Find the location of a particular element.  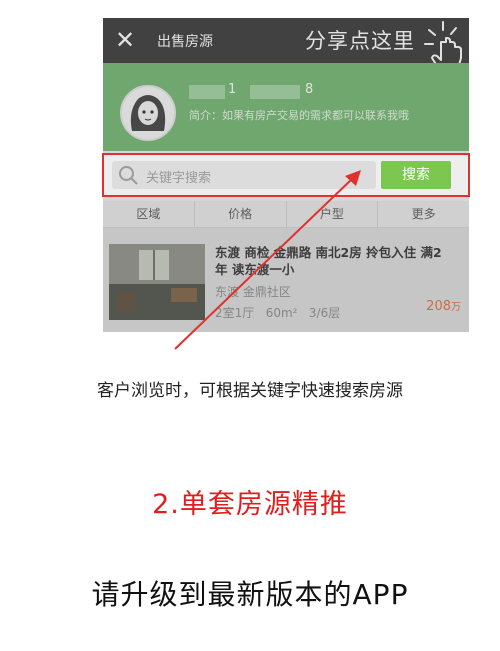

masked-phone is located at coordinates (275, 92).